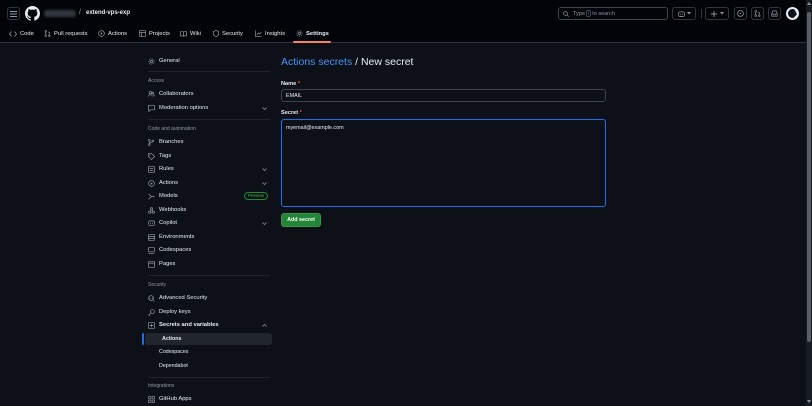  What do you see at coordinates (603, 13) in the screenshot?
I see `search-placeholder-suffix: to search` at bounding box center [603, 13].